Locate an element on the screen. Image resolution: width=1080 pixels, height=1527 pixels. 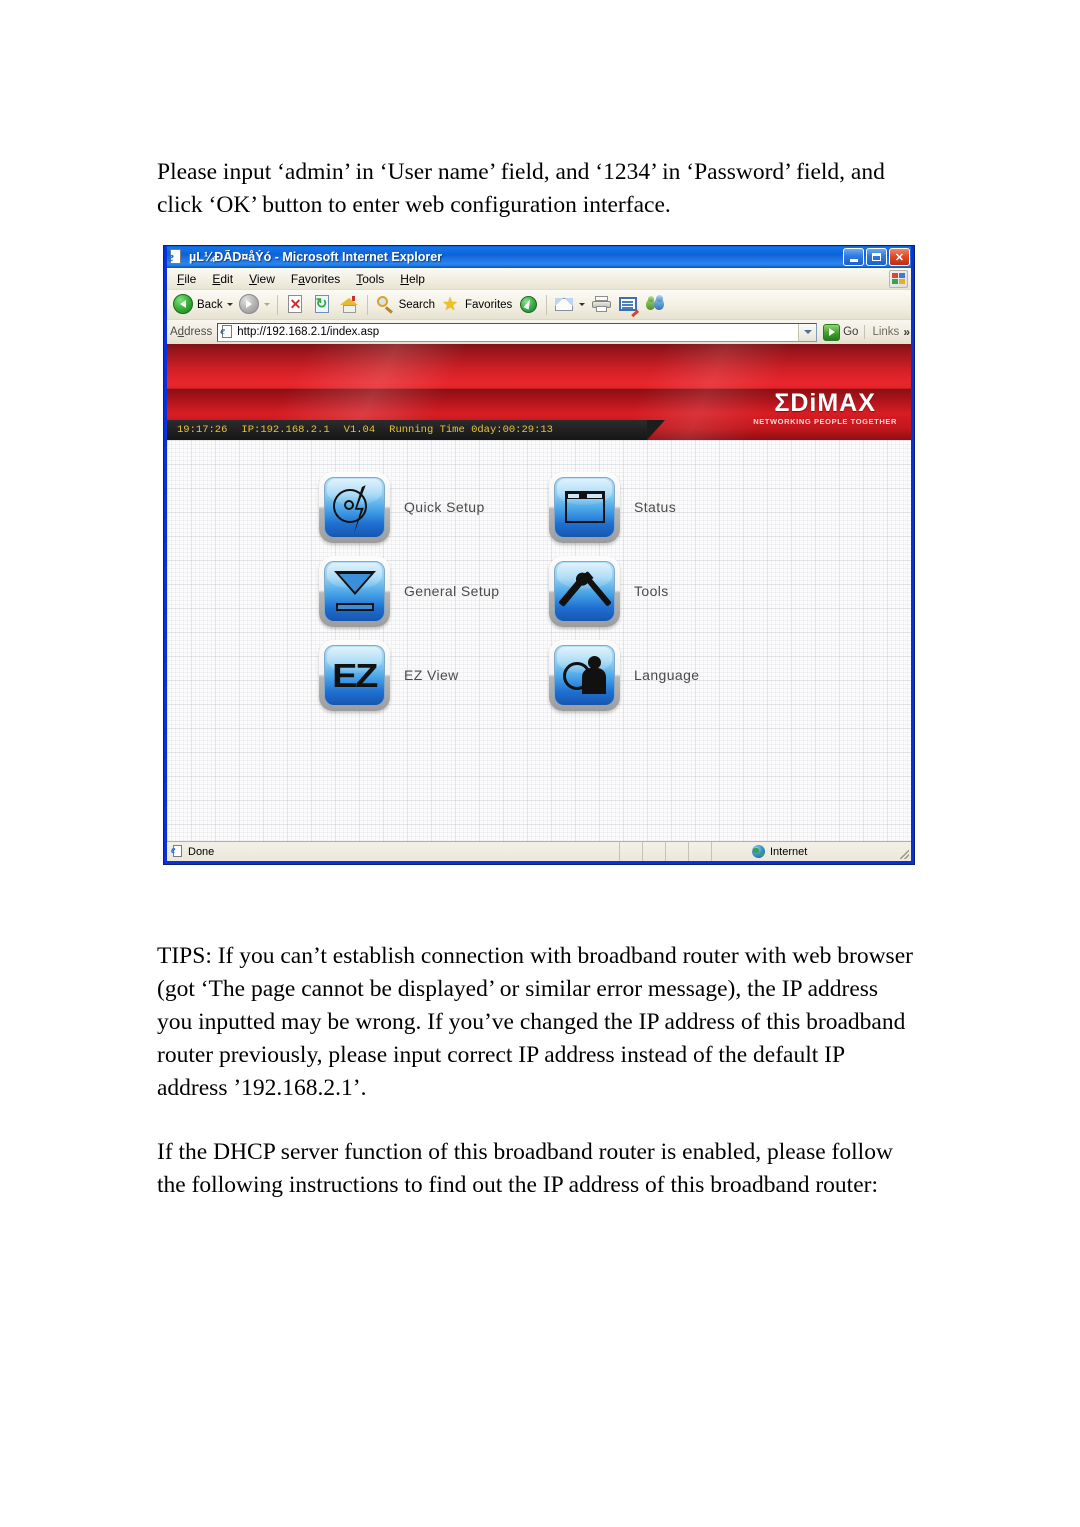
menu-item-file: File is located at coordinates (186, 279).